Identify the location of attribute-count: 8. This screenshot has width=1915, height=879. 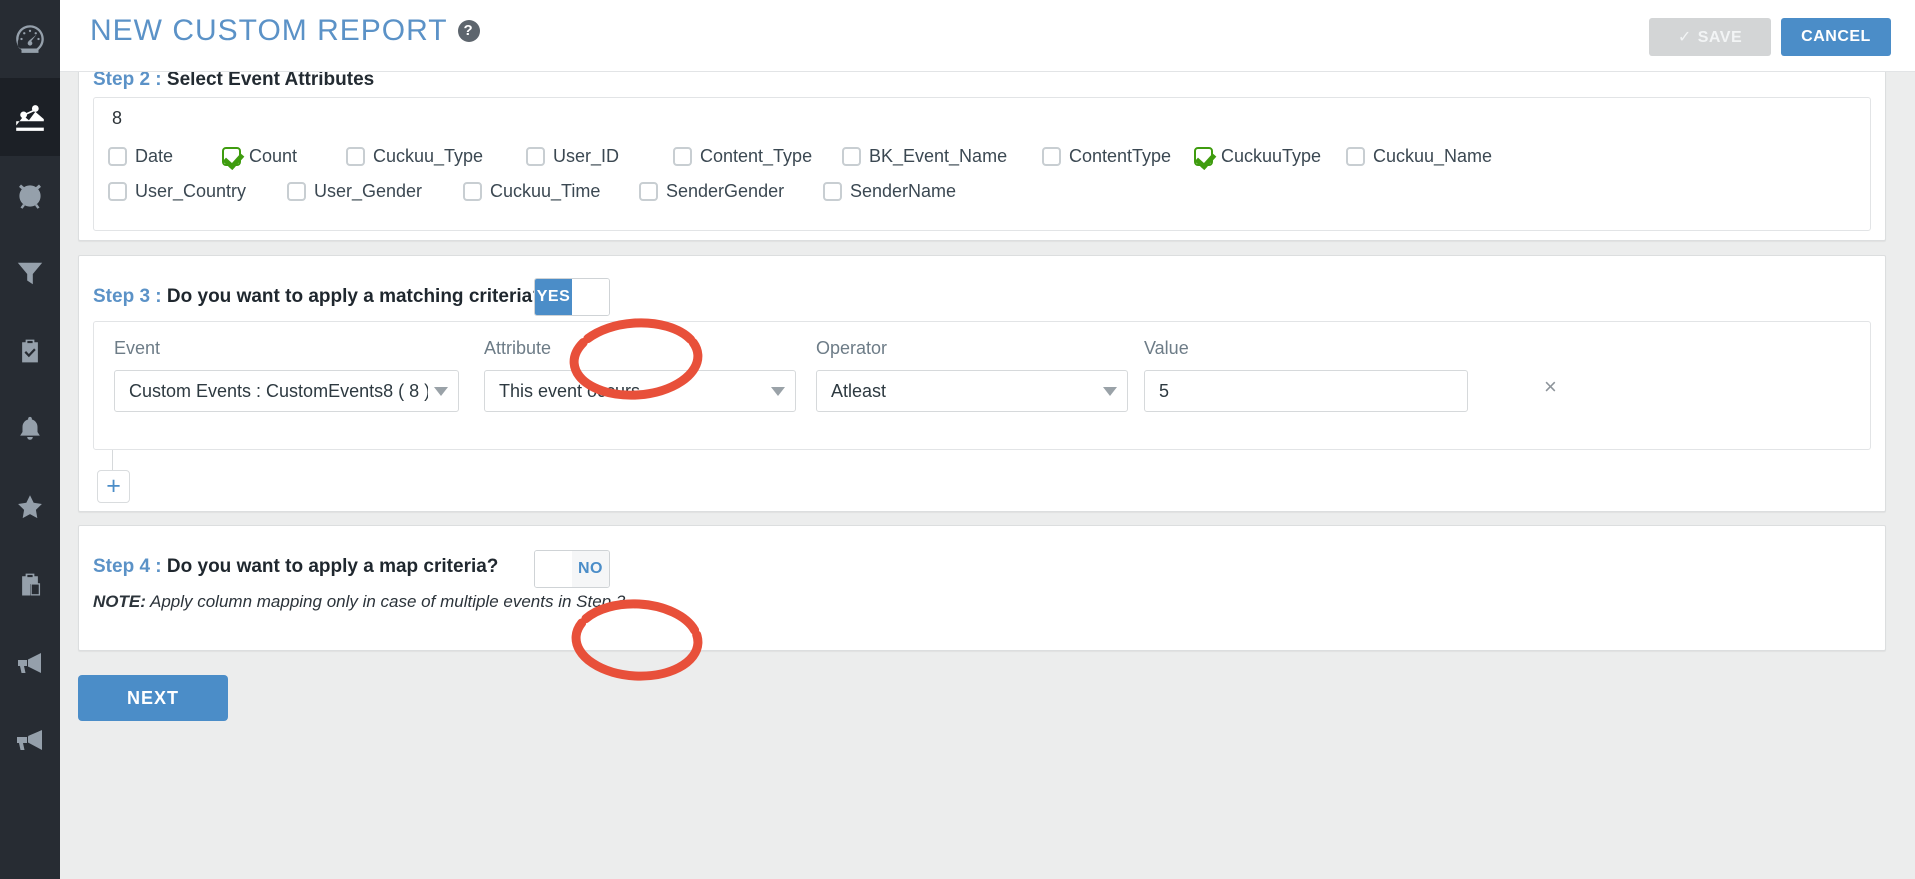
(117, 118).